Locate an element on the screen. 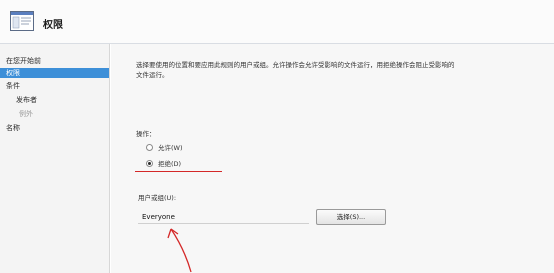 The width and height of the screenshot is (554, 273). allow-radio is located at coordinates (149, 147).